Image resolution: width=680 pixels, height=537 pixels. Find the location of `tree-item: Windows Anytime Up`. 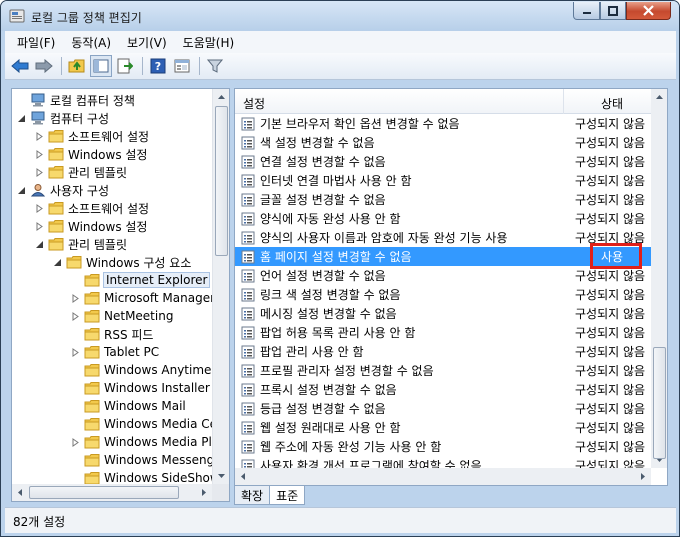

tree-item: Windows Anytime Up is located at coordinates (149, 370).